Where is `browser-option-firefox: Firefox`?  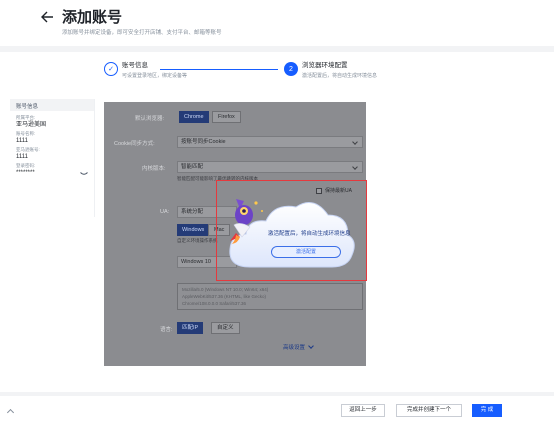 browser-option-firefox: Firefox is located at coordinates (226, 117).